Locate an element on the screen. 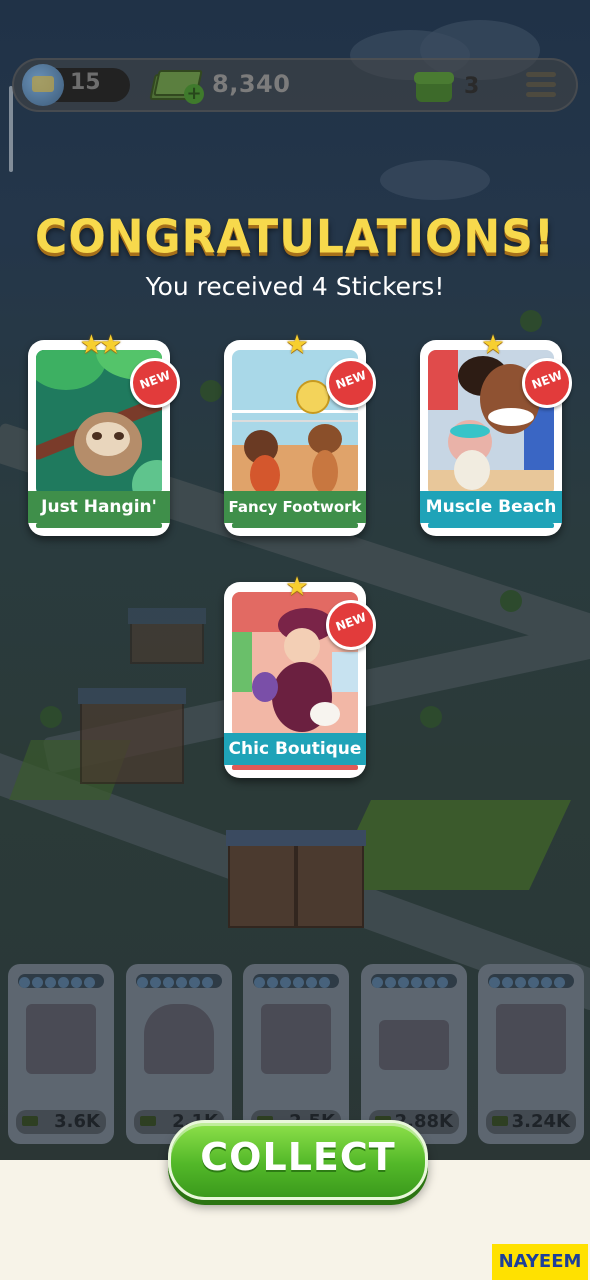 The height and width of the screenshot is (1280, 590). station-icon is located at coordinates (296, 1039).